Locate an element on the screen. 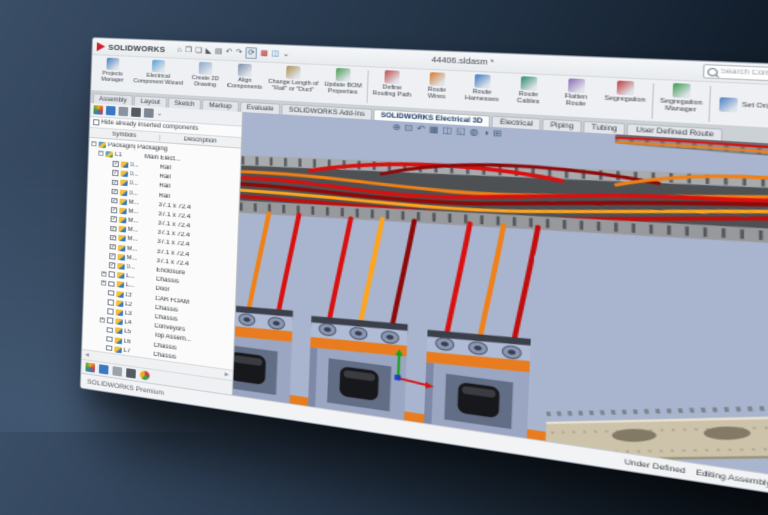  route-harnesses-button: Route Harnesses is located at coordinates (482, 92).